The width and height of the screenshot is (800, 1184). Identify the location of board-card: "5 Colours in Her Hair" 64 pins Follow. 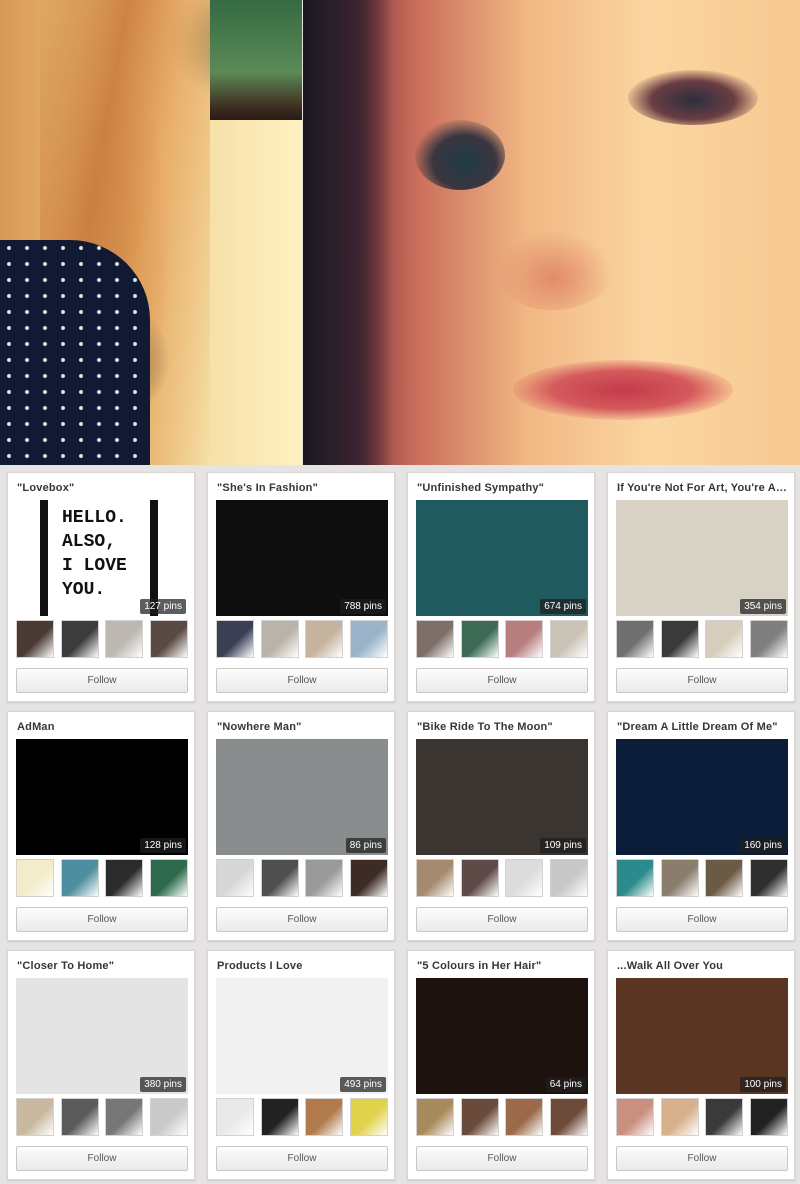
(501, 1065).